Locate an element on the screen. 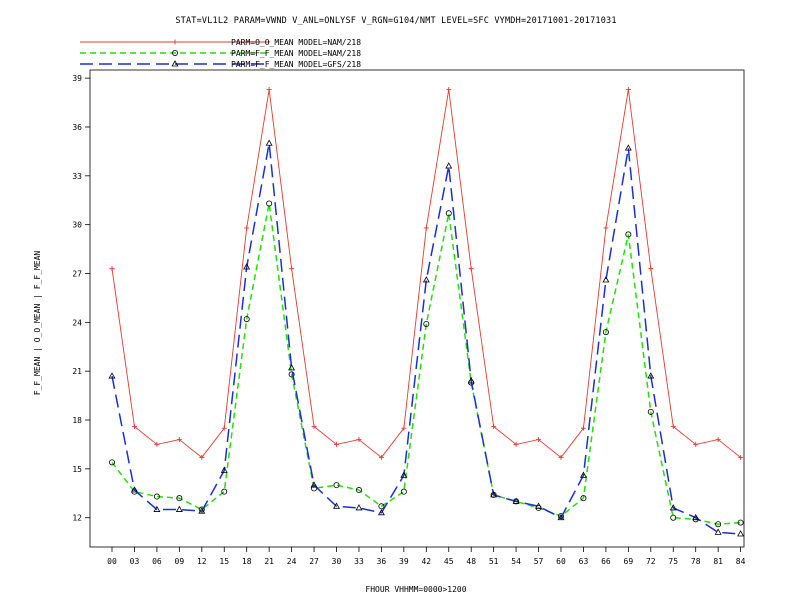  legend-item: PARM=F_F_MEAN MODEL=GFS/218 is located at coordinates (220, 64).